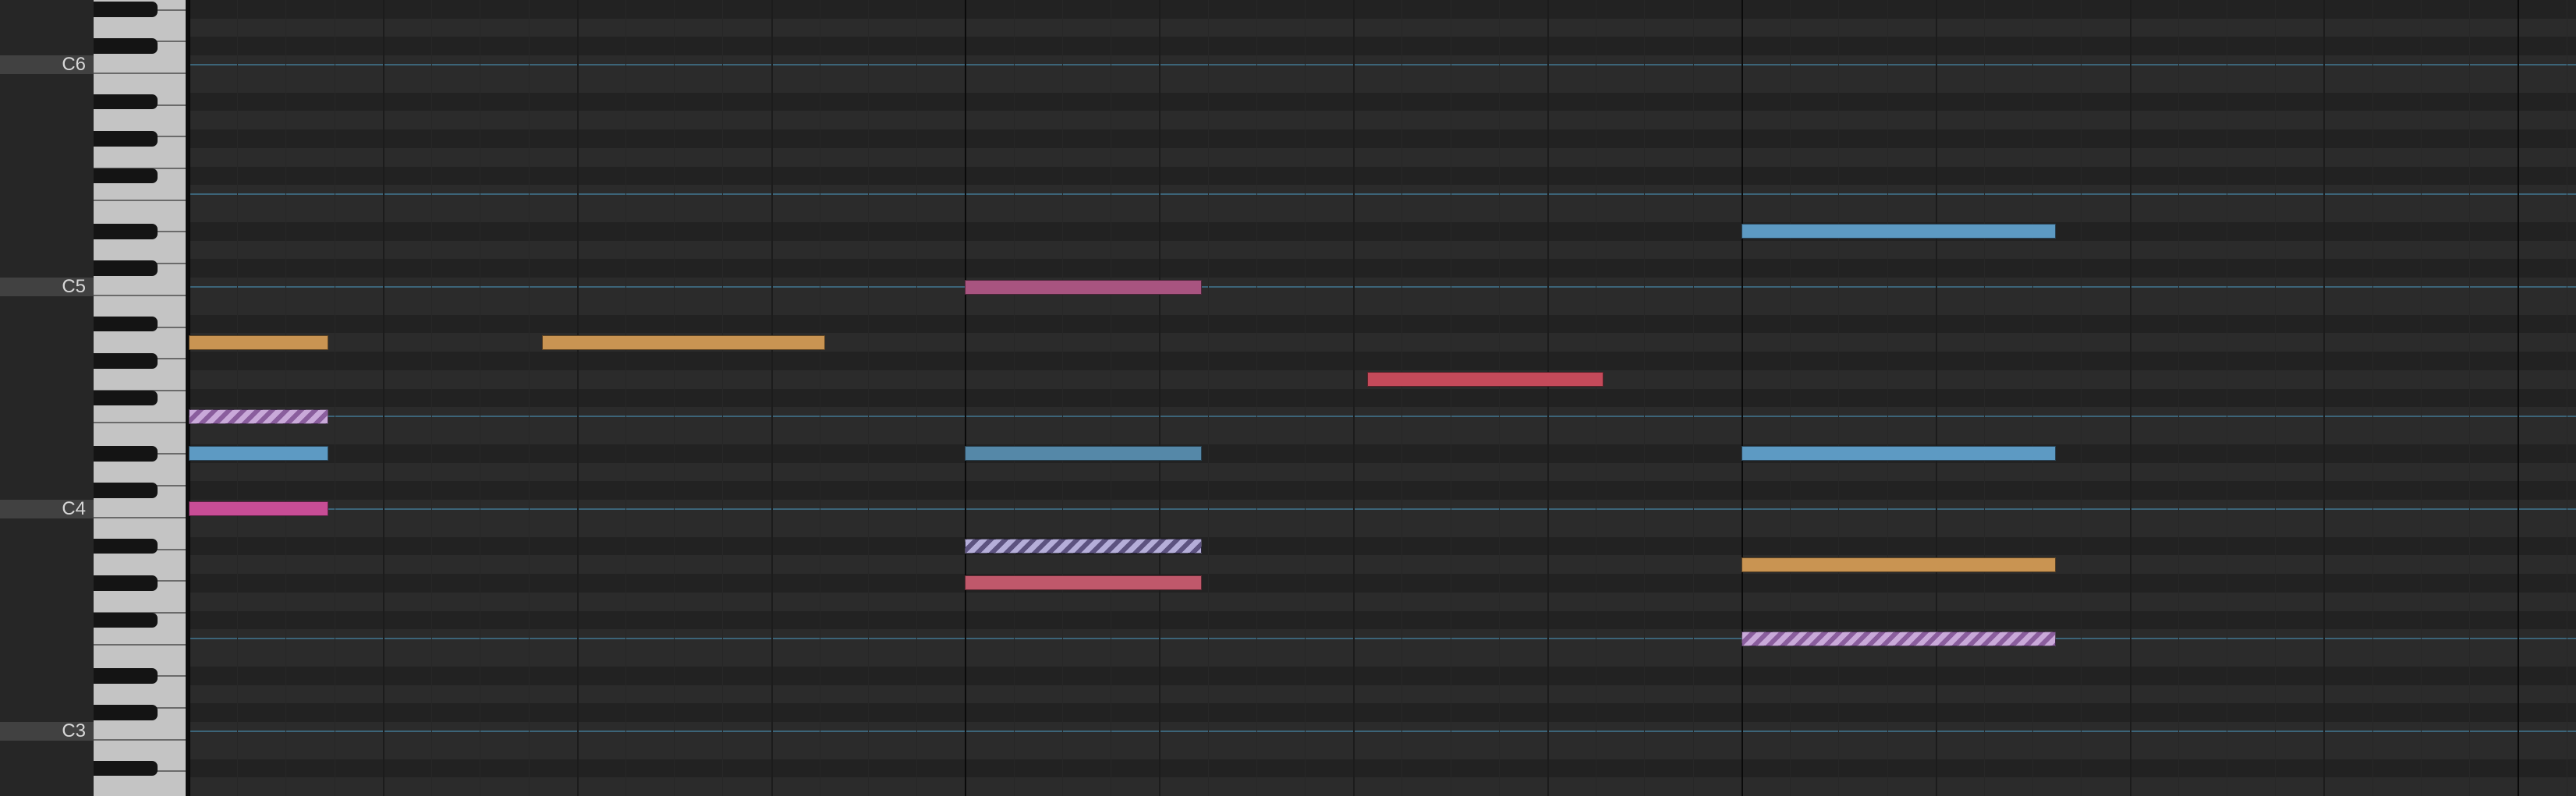 Image resolution: width=2576 pixels, height=796 pixels. Describe the element at coordinates (47, 65) in the screenshot. I see `octave-label: C6` at that location.